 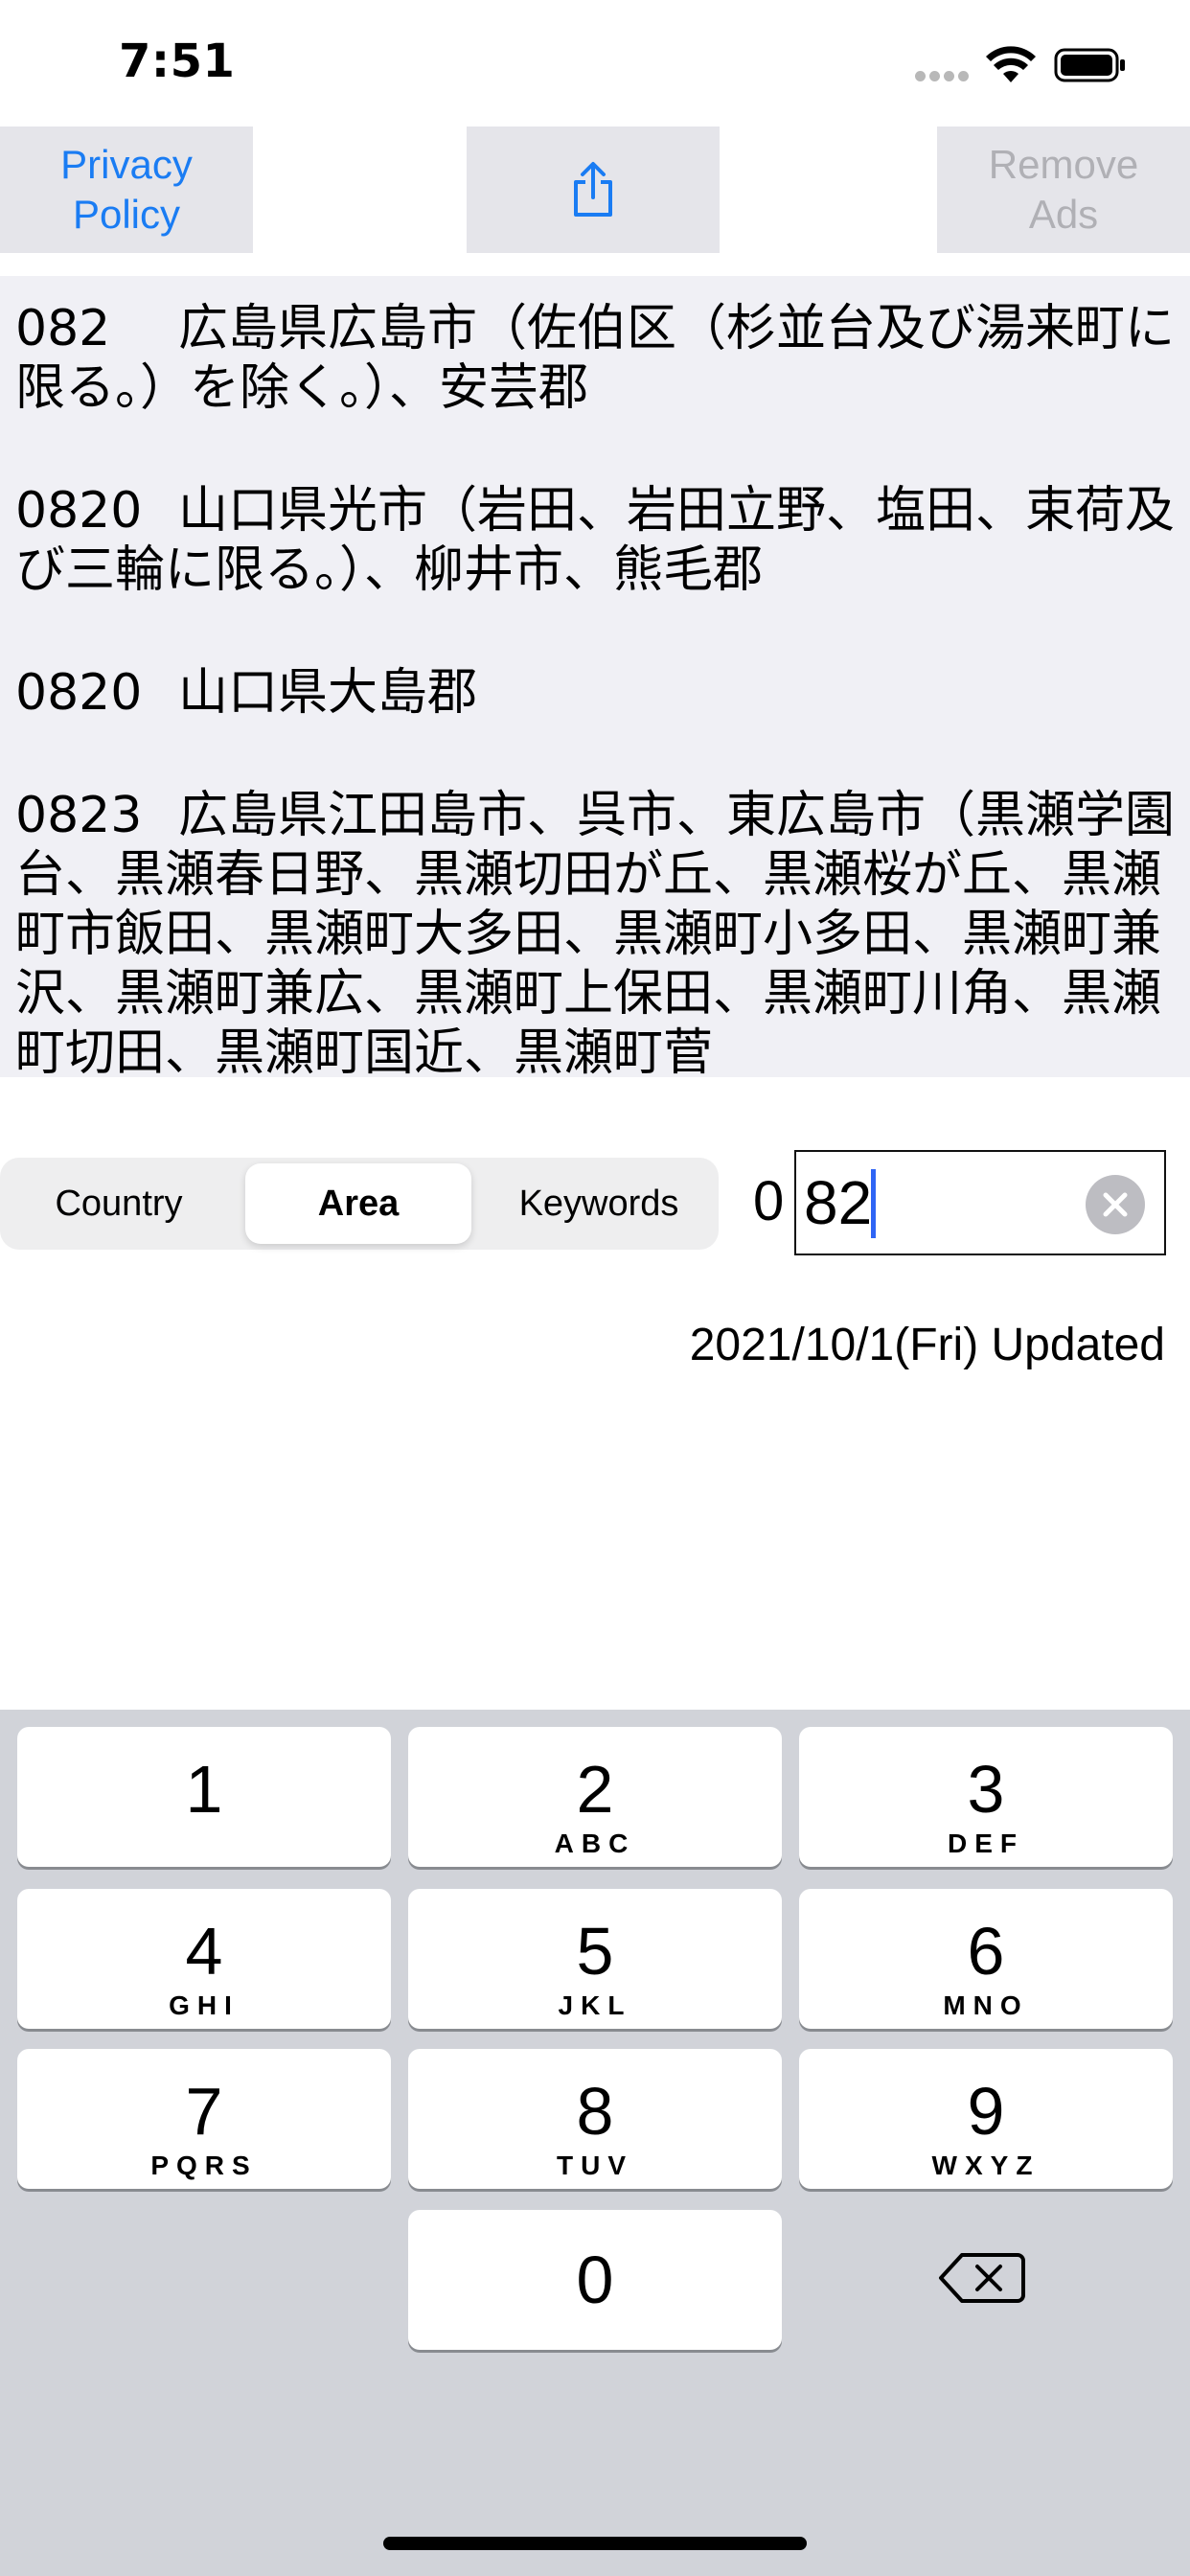 What do you see at coordinates (1115, 1204) in the screenshot?
I see `clear-text-icon` at bounding box center [1115, 1204].